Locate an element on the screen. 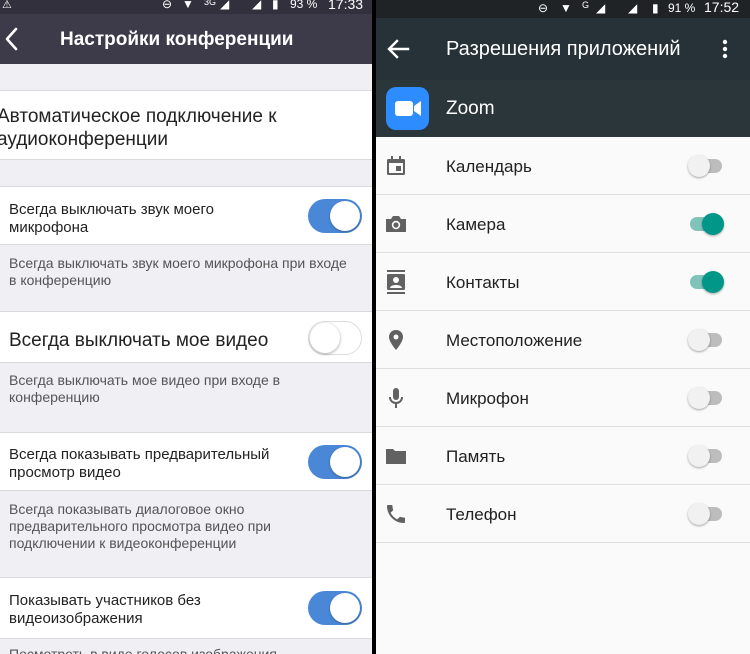 The height and width of the screenshot is (654, 750). permission-label: Телефон is located at coordinates (481, 514).